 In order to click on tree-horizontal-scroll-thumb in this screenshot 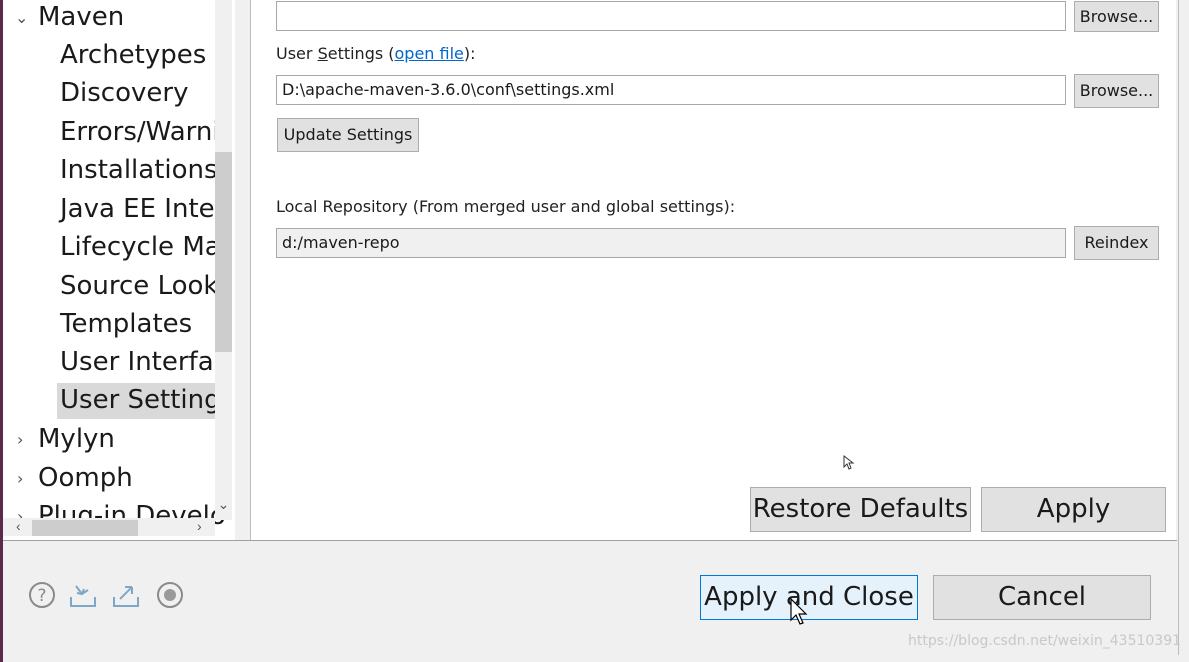, I will do `click(85, 528)`.